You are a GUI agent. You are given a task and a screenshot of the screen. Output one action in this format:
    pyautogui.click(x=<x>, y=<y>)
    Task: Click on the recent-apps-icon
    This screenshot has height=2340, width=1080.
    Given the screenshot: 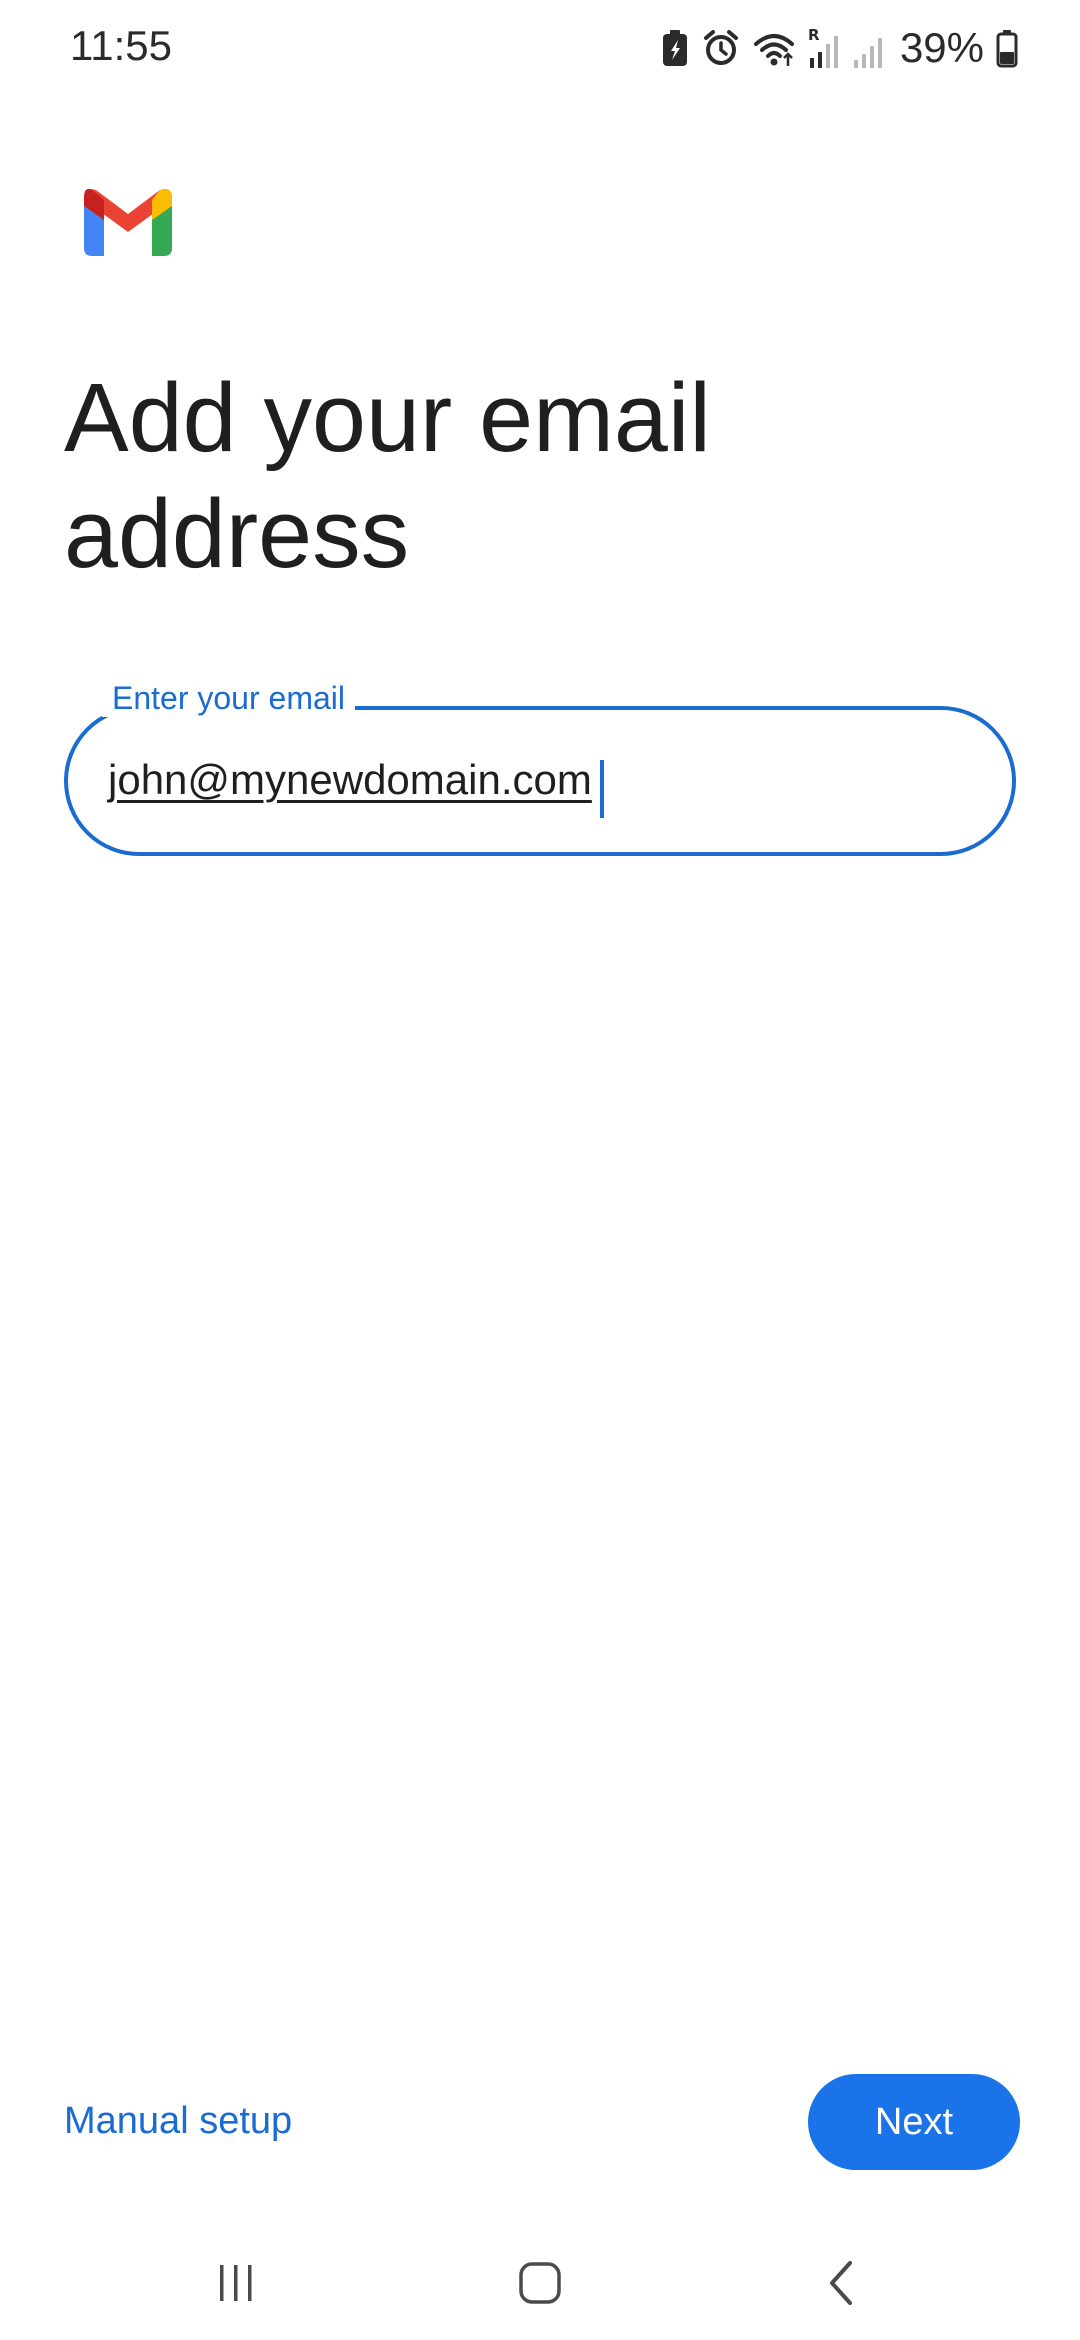 What is the action you would take?
    pyautogui.click(x=236, y=2285)
    